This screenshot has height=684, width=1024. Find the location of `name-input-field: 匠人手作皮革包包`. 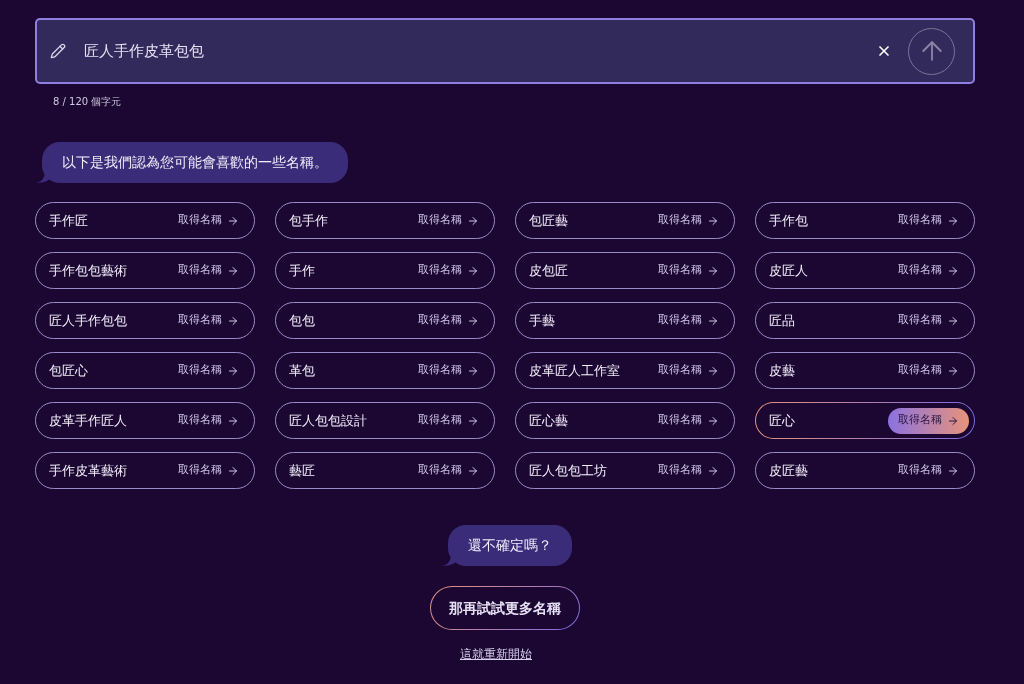

name-input-field: 匠人手作皮革包包 is located at coordinates (505, 51).